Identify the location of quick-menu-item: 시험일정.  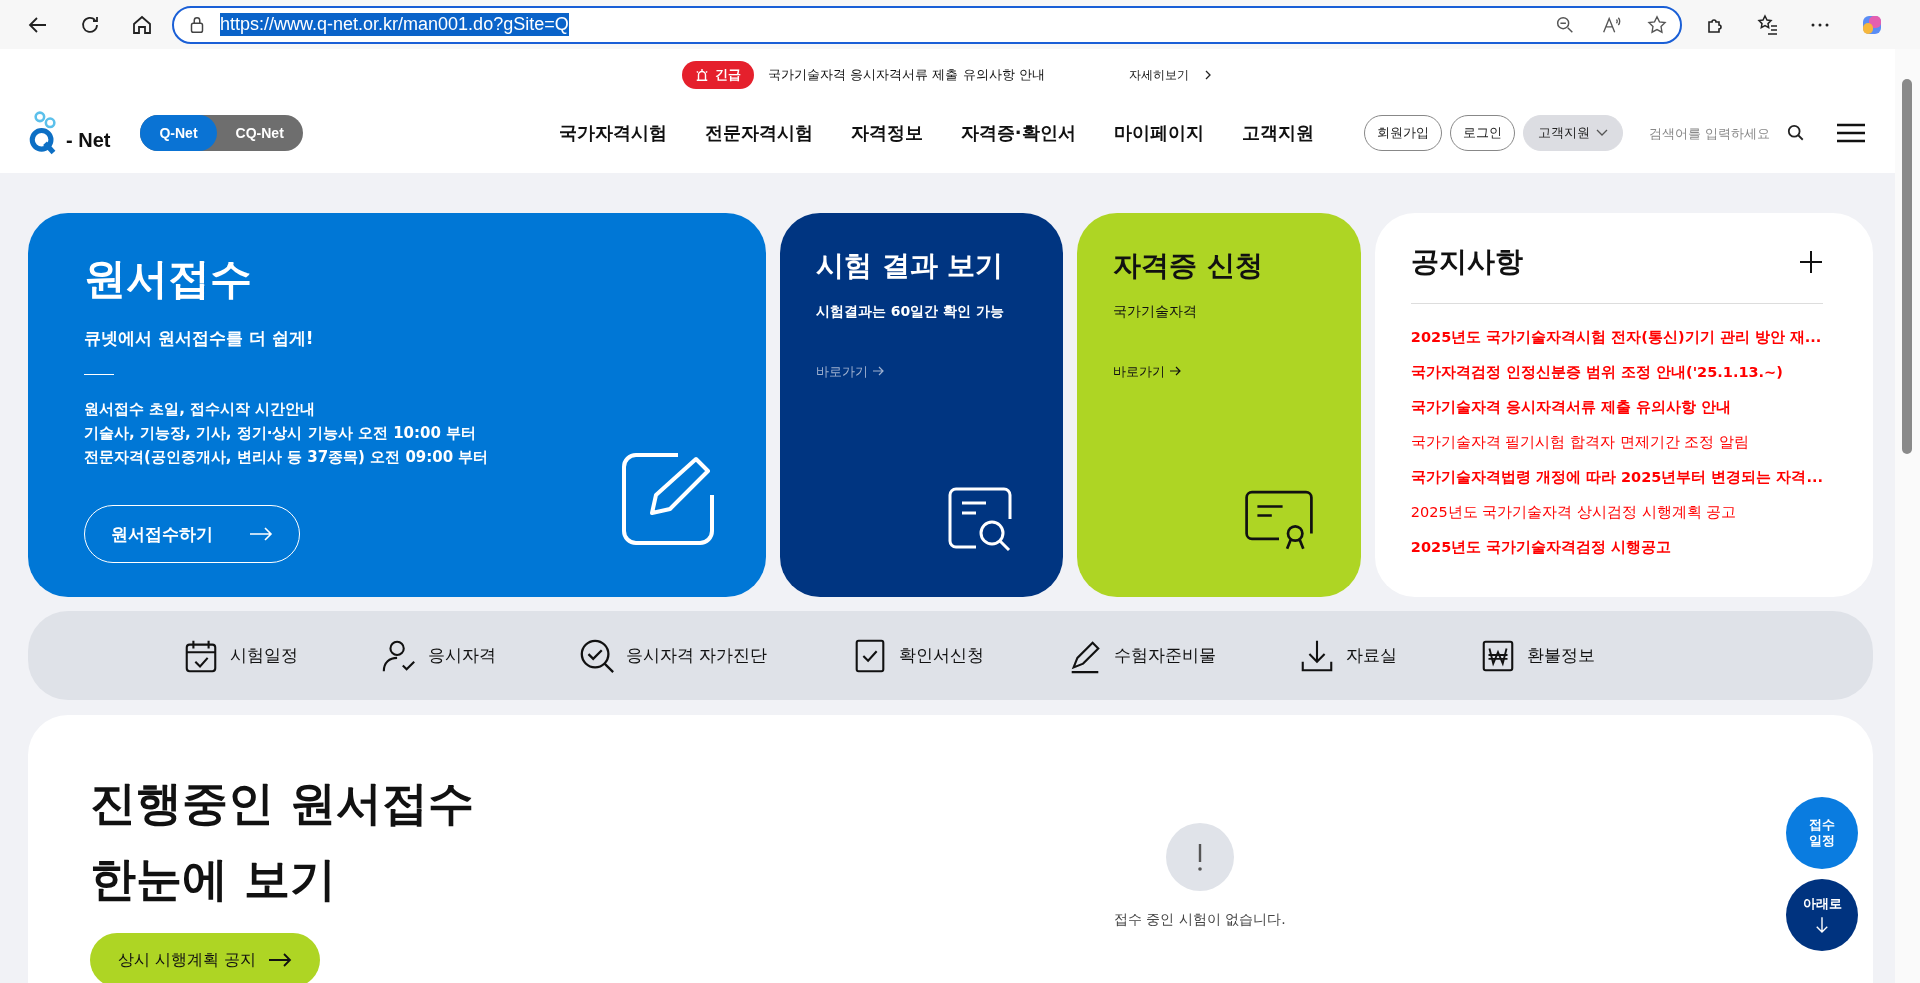
(240, 655).